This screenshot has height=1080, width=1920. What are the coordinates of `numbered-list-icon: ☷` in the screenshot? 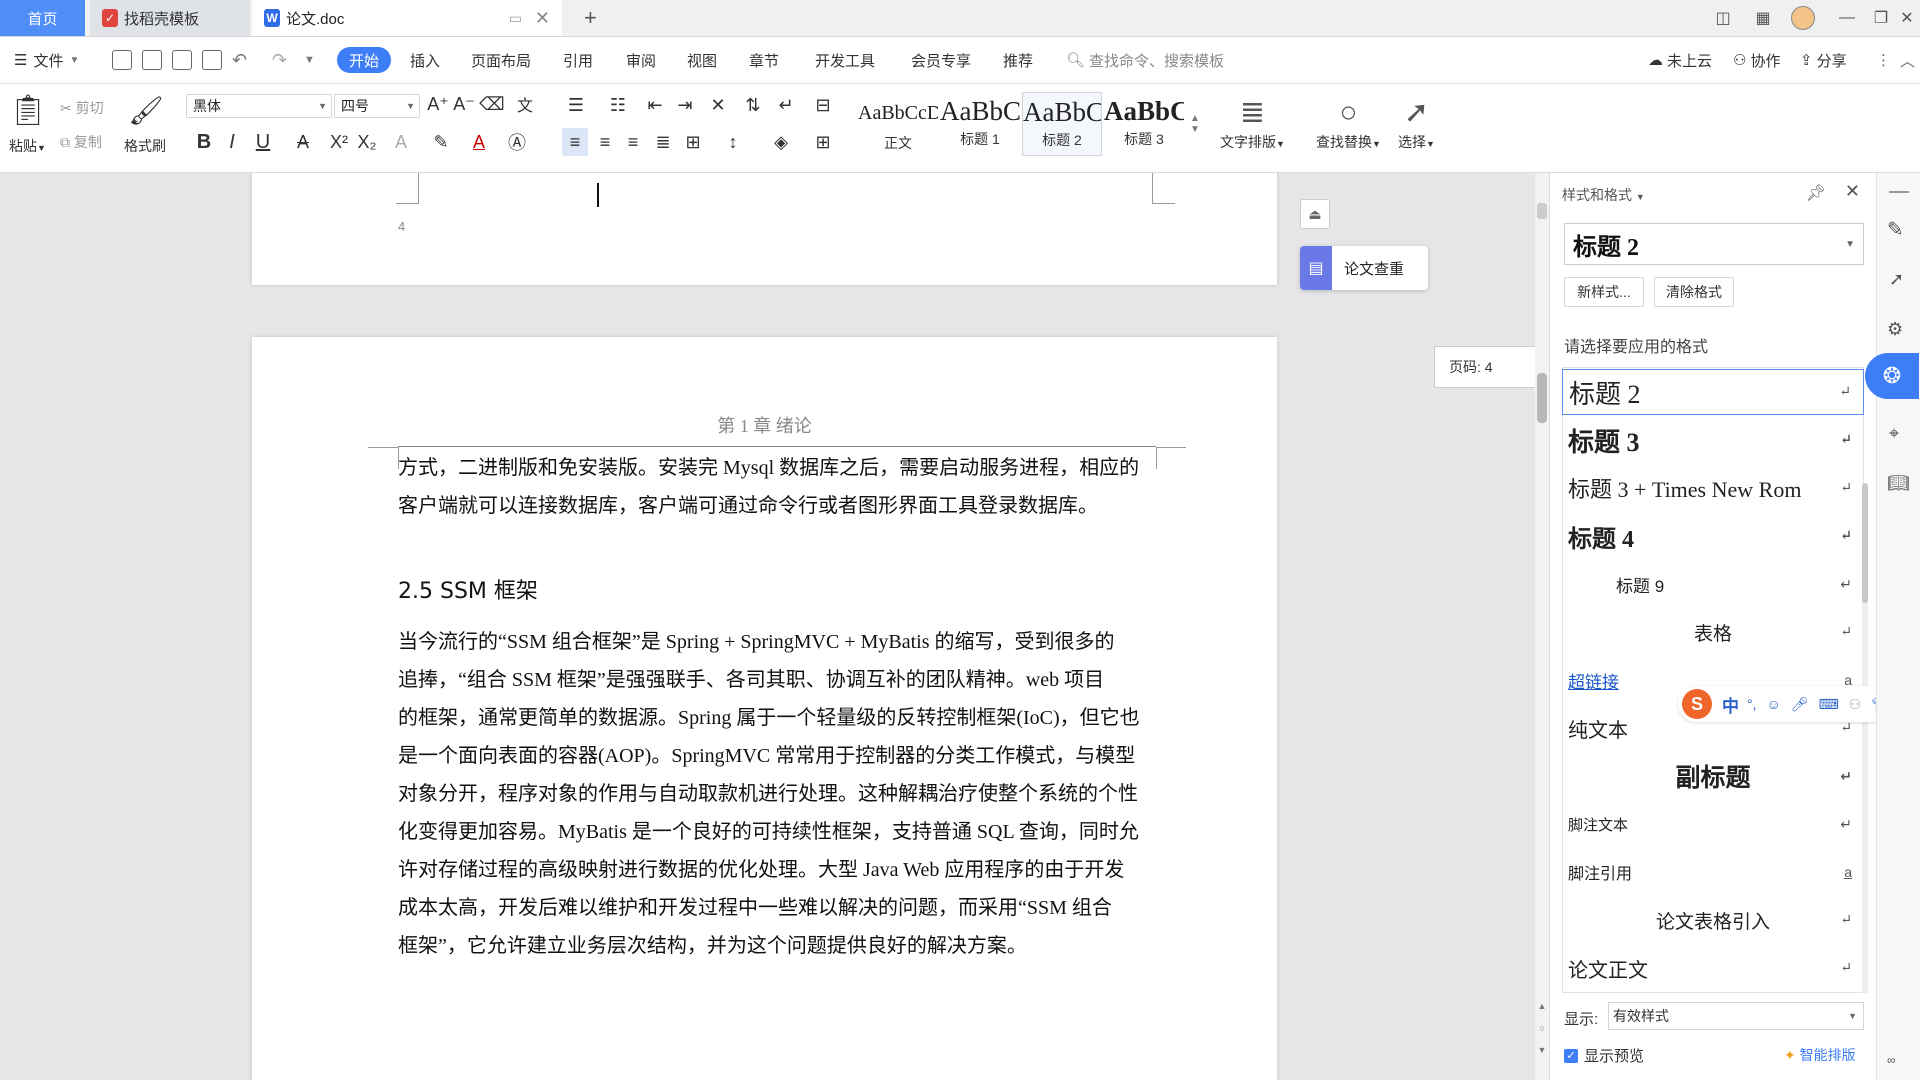 It's located at (618, 105).